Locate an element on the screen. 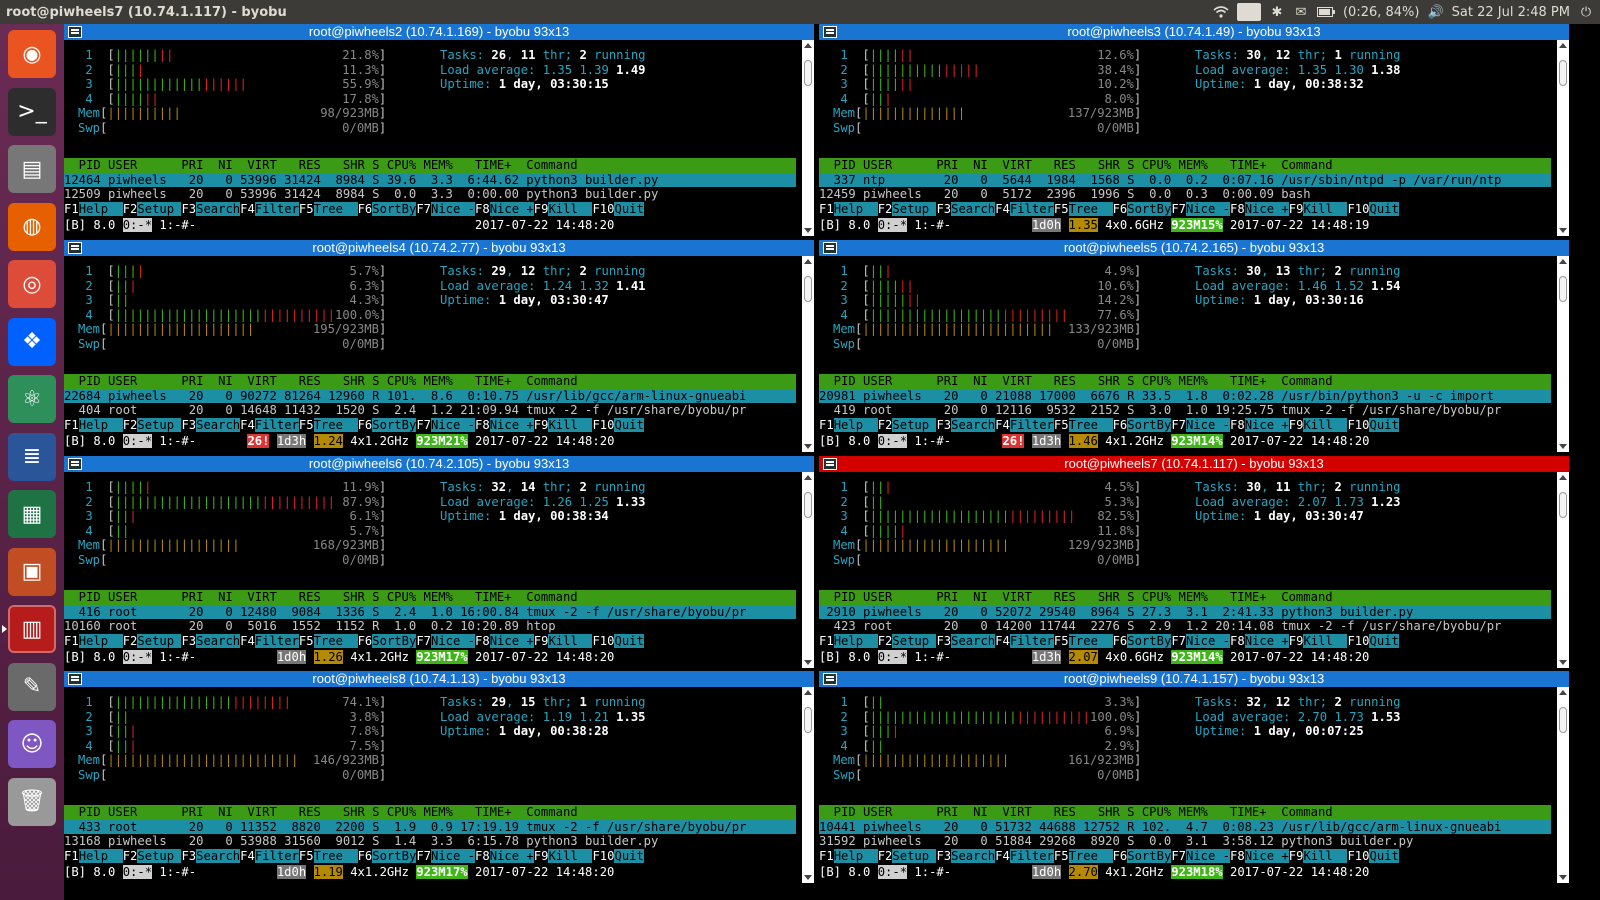 The width and height of the screenshot is (1600, 900). keyboard-layout-indicator: En is located at coordinates (1248, 12).